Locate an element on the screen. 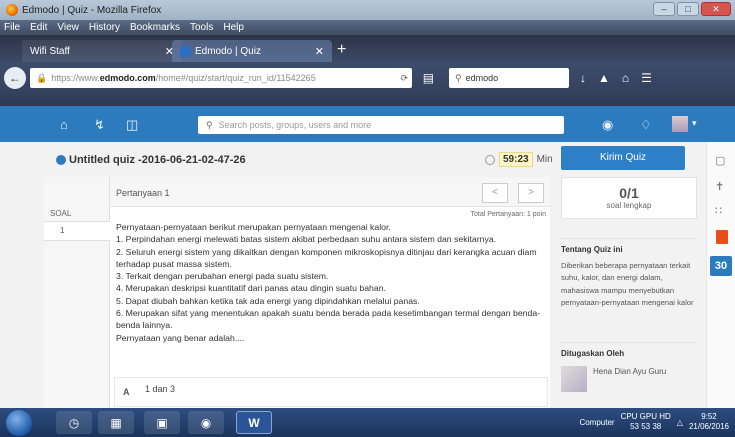 The width and height of the screenshot is (735, 437). quiz-title: Untitled quiz -2016-06-21-02-47-26 is located at coordinates (157, 159).